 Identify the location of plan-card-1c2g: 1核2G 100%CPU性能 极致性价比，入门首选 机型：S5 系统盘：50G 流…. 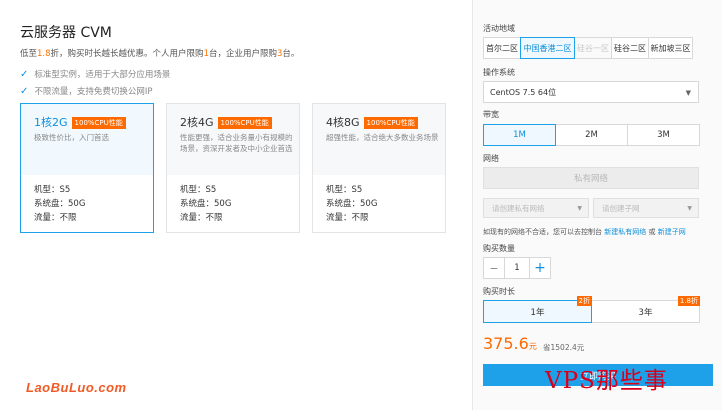
(87, 168).